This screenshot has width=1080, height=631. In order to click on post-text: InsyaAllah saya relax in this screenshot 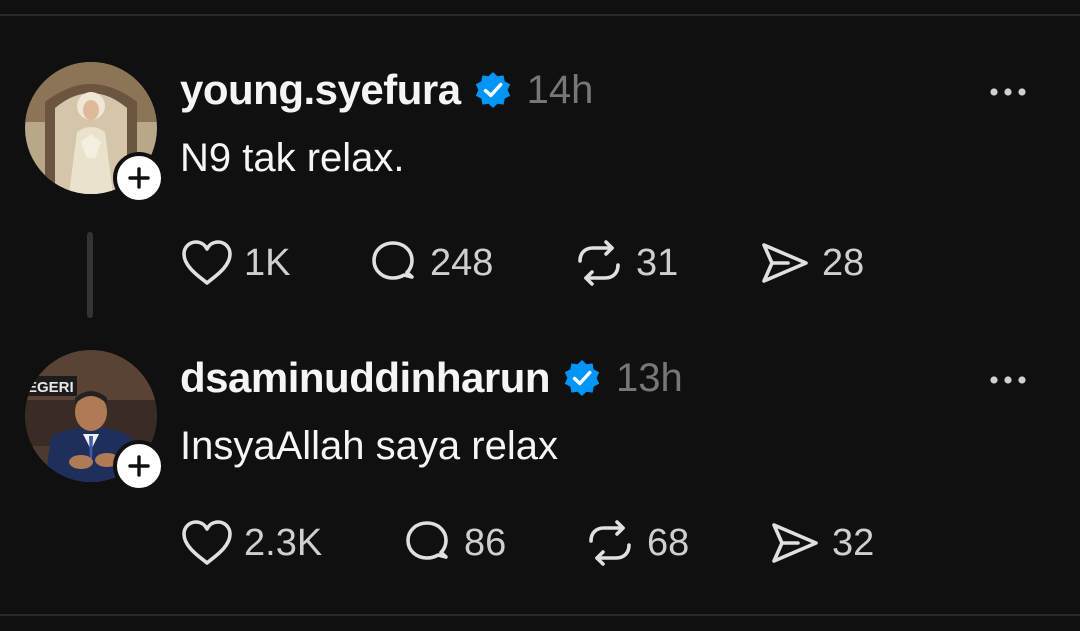, I will do `click(369, 446)`.